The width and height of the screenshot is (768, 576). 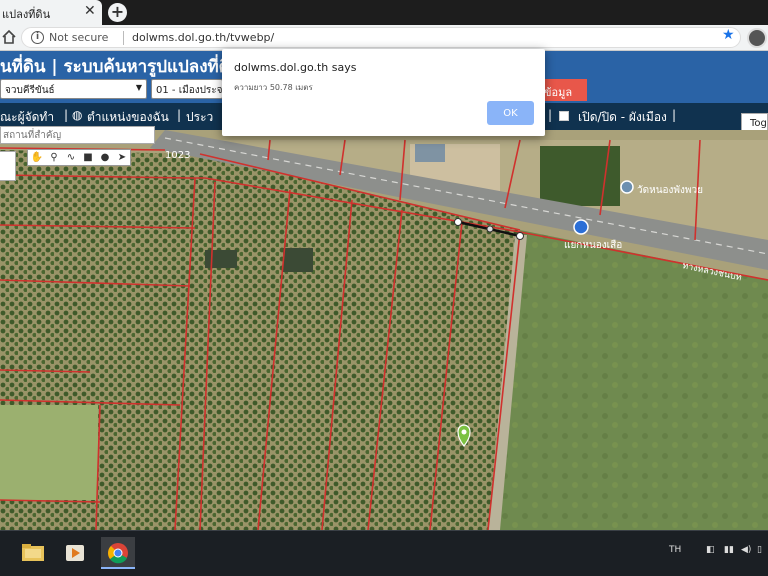 I want to click on pan-tool-icon: ✋, so click(x=37, y=158).